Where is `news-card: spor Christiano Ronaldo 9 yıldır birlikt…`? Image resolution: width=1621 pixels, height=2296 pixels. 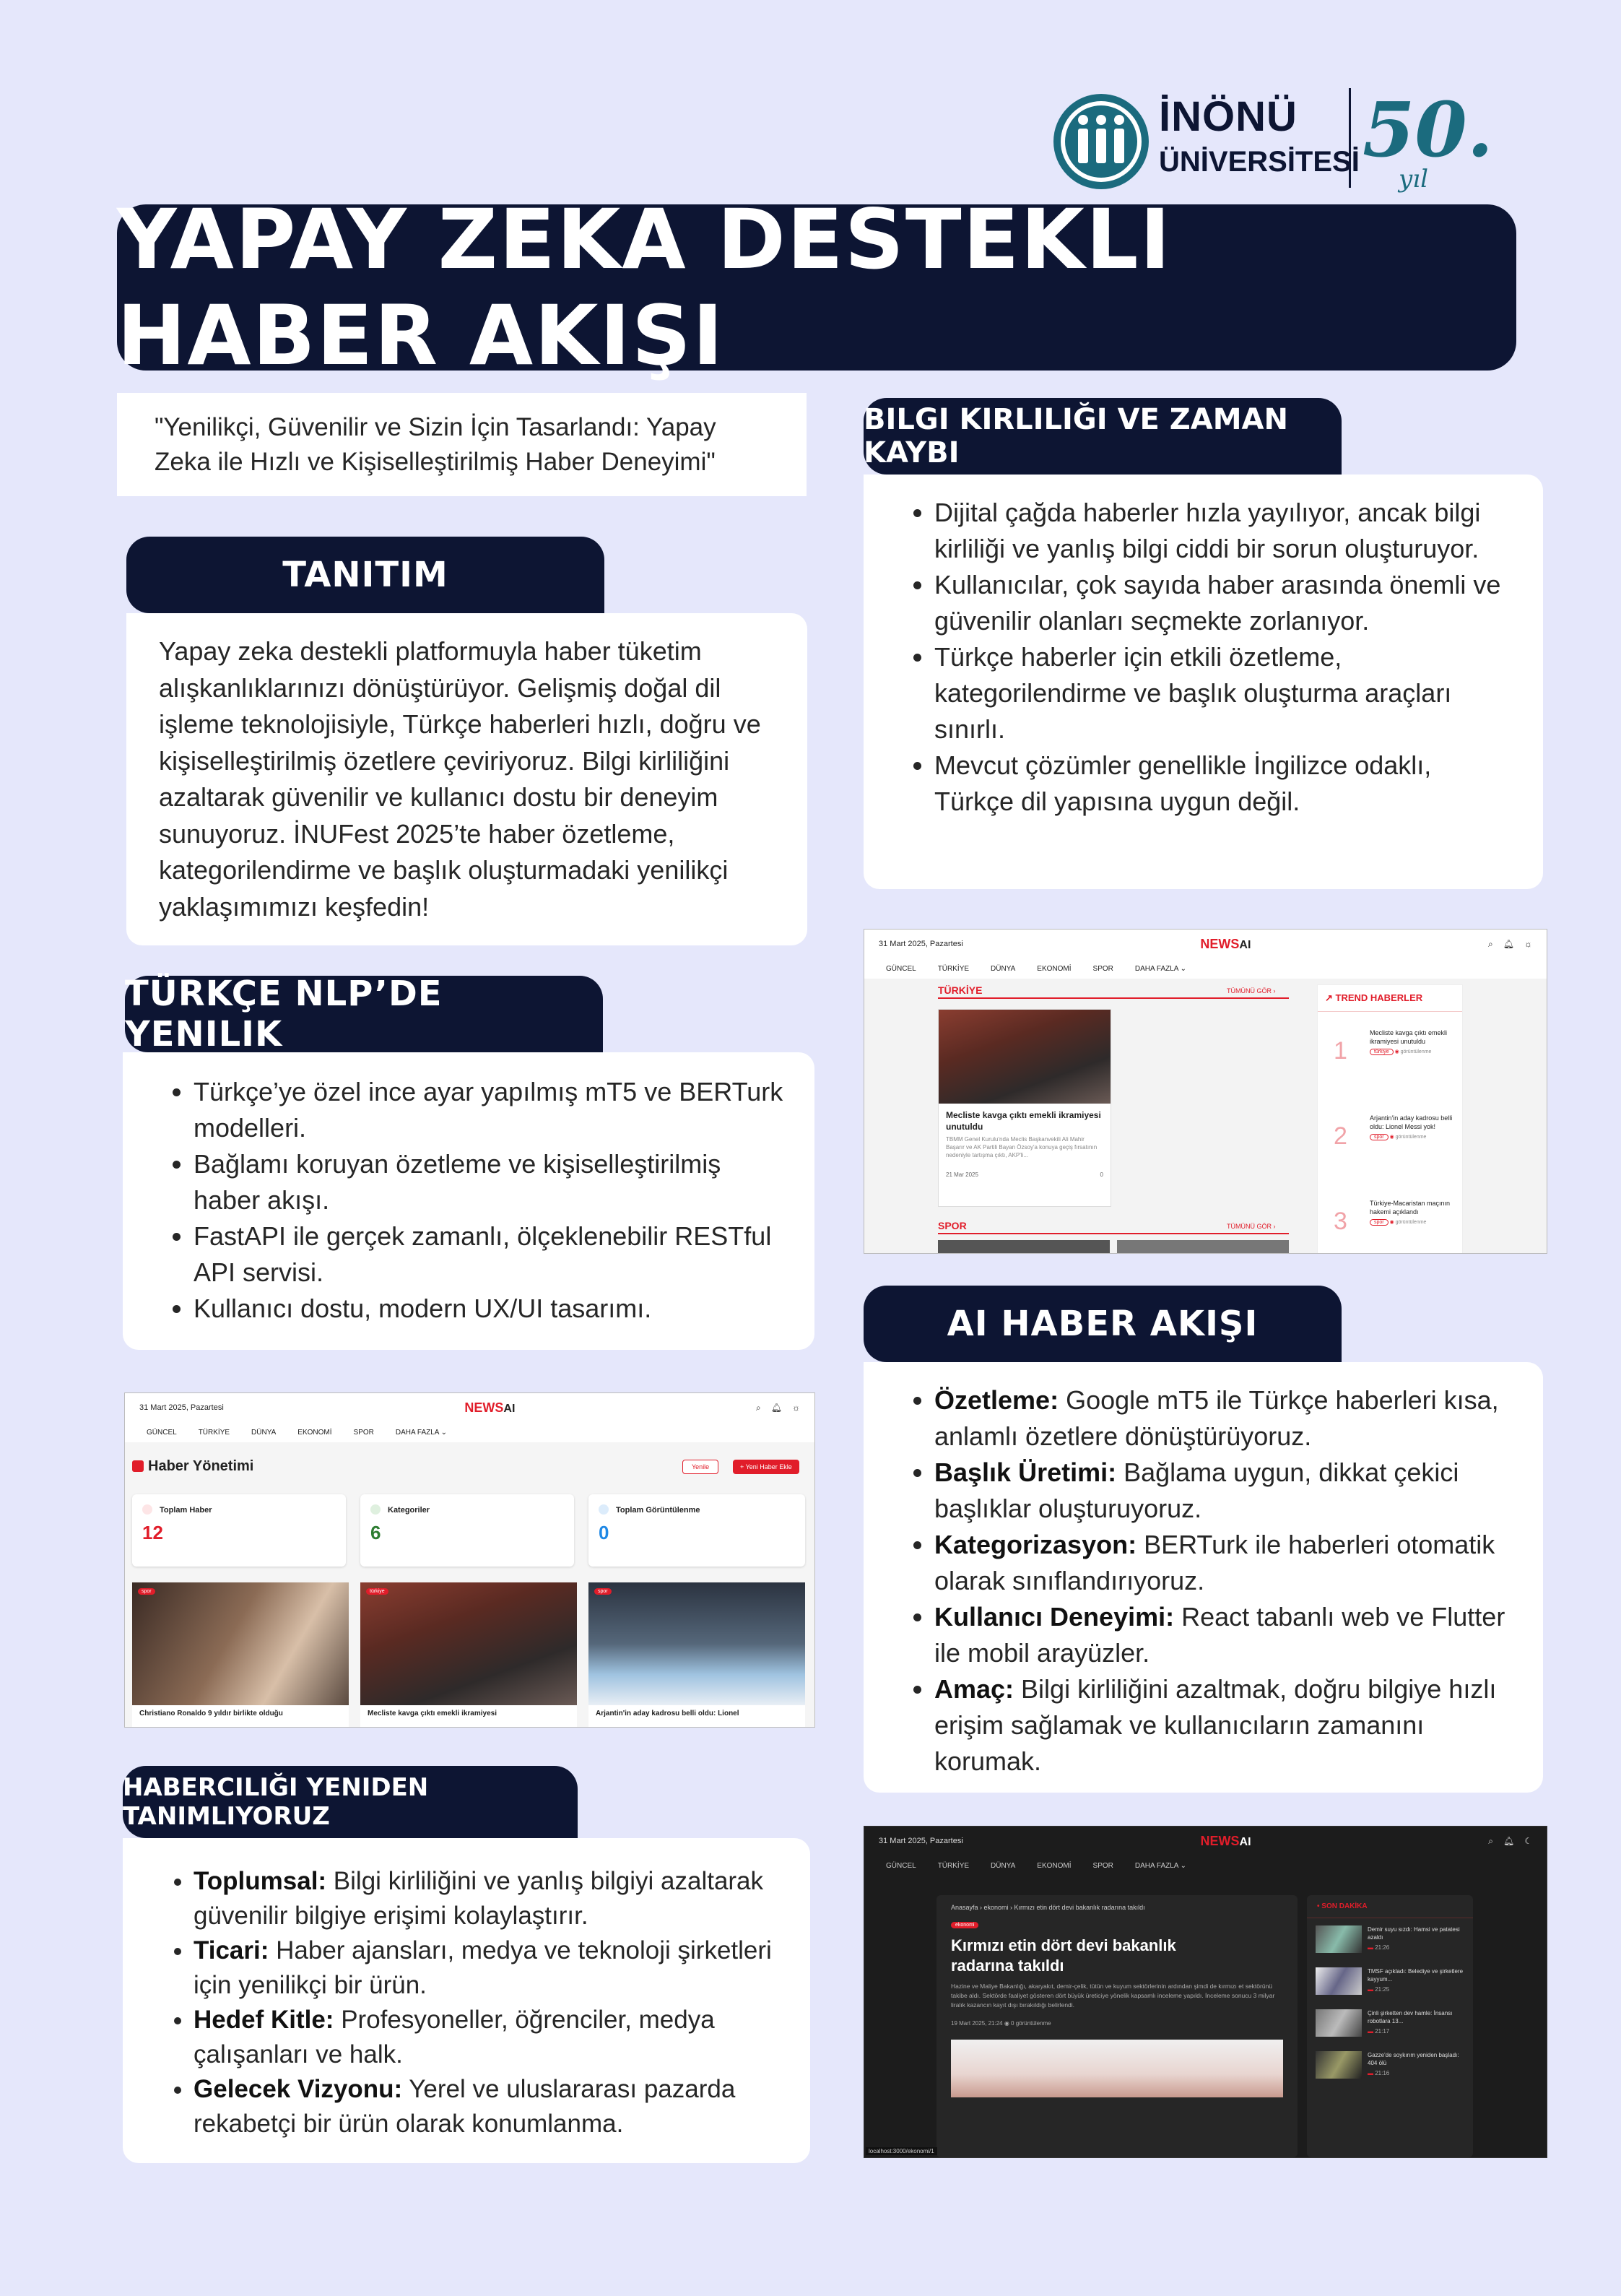
news-card: spor Christiano Ronaldo 9 yıldır birlikt… is located at coordinates (240, 1654).